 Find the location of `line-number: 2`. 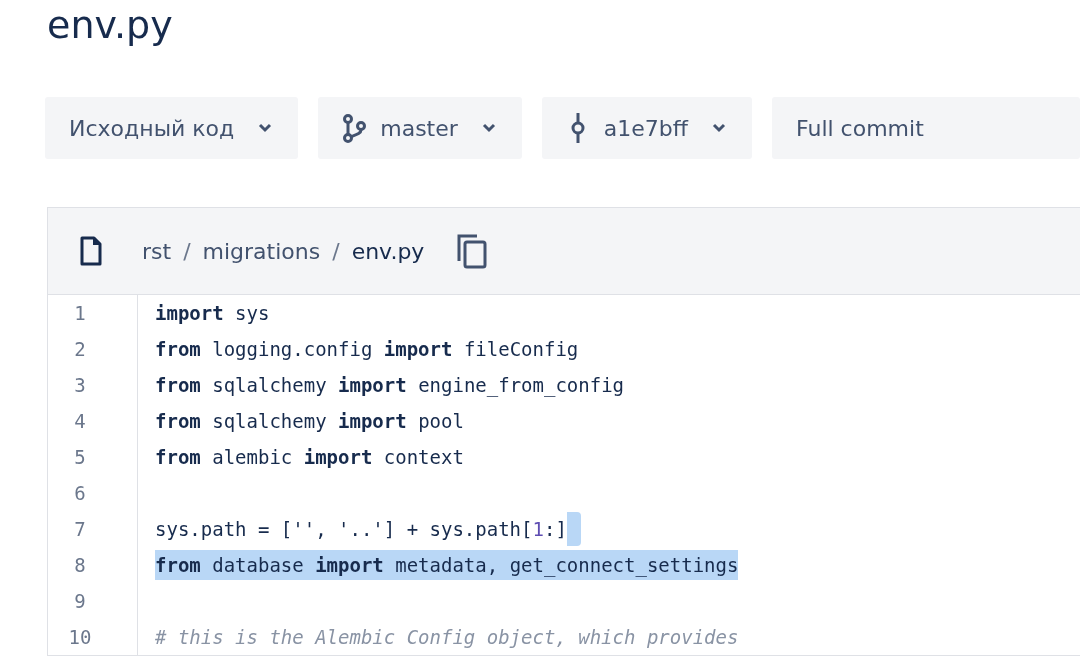

line-number: 2 is located at coordinates (80, 349).